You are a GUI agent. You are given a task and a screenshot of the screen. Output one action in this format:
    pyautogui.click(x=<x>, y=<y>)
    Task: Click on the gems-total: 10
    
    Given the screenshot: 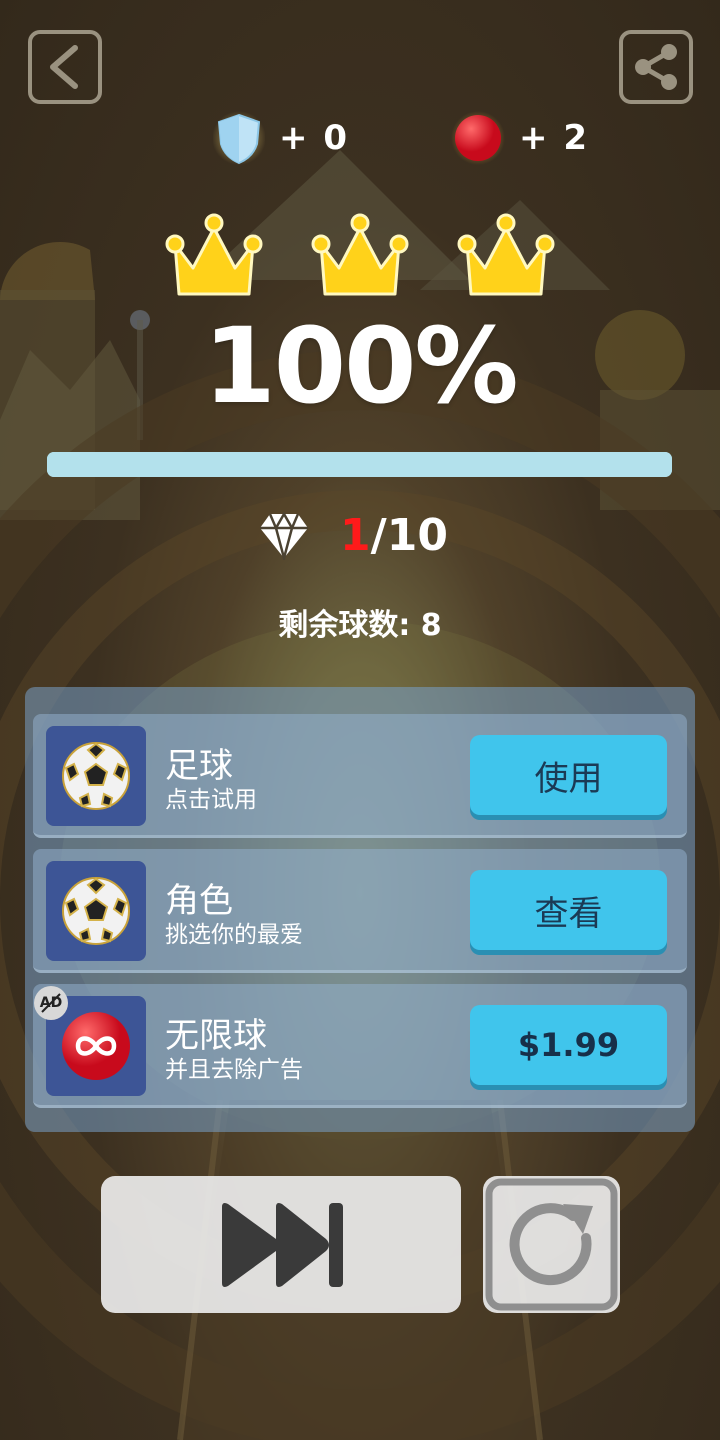 What is the action you would take?
    pyautogui.click(x=417, y=535)
    